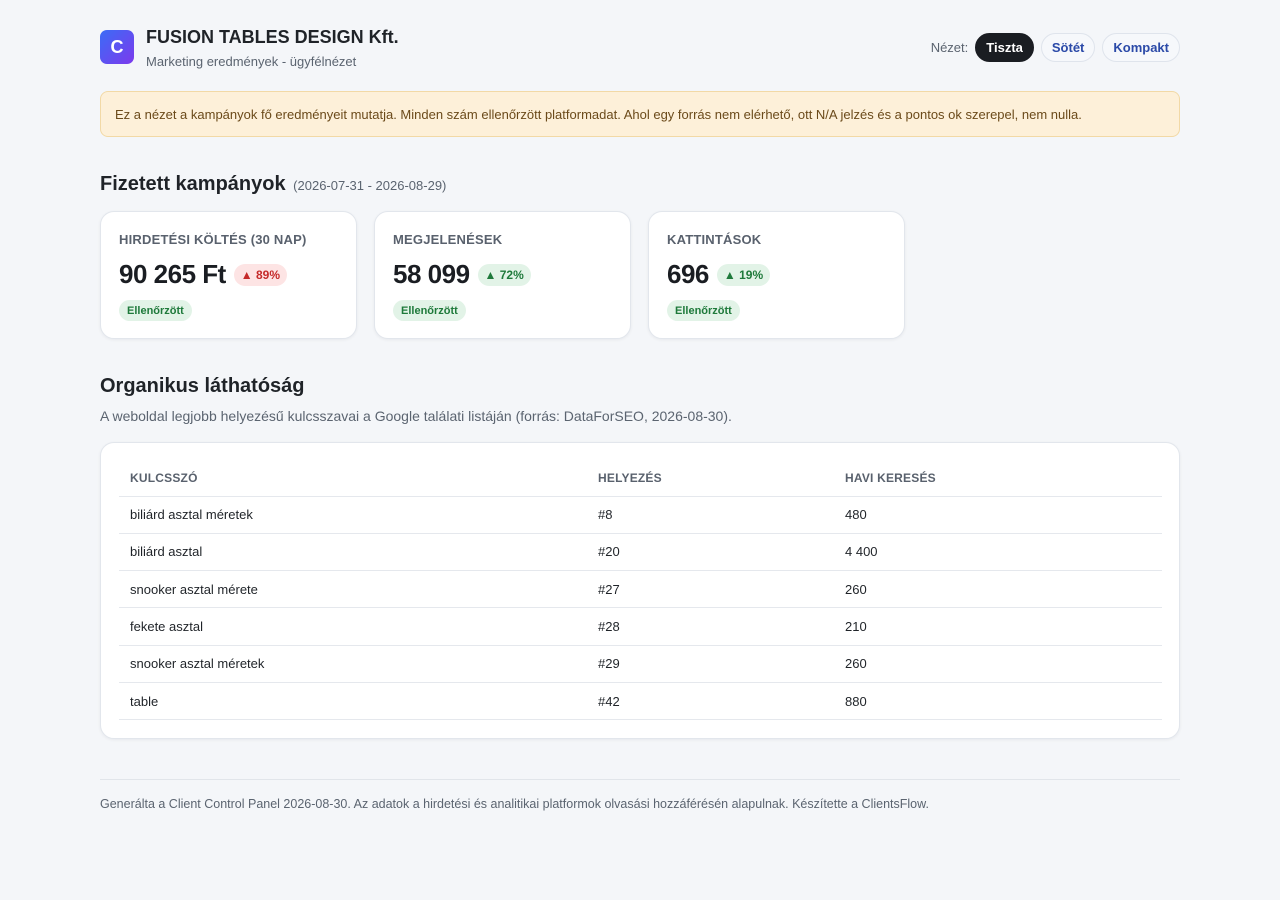  Describe the element at coordinates (353, 479) in the screenshot. I see `column-header-keyword: KULCSSZÓ` at that location.